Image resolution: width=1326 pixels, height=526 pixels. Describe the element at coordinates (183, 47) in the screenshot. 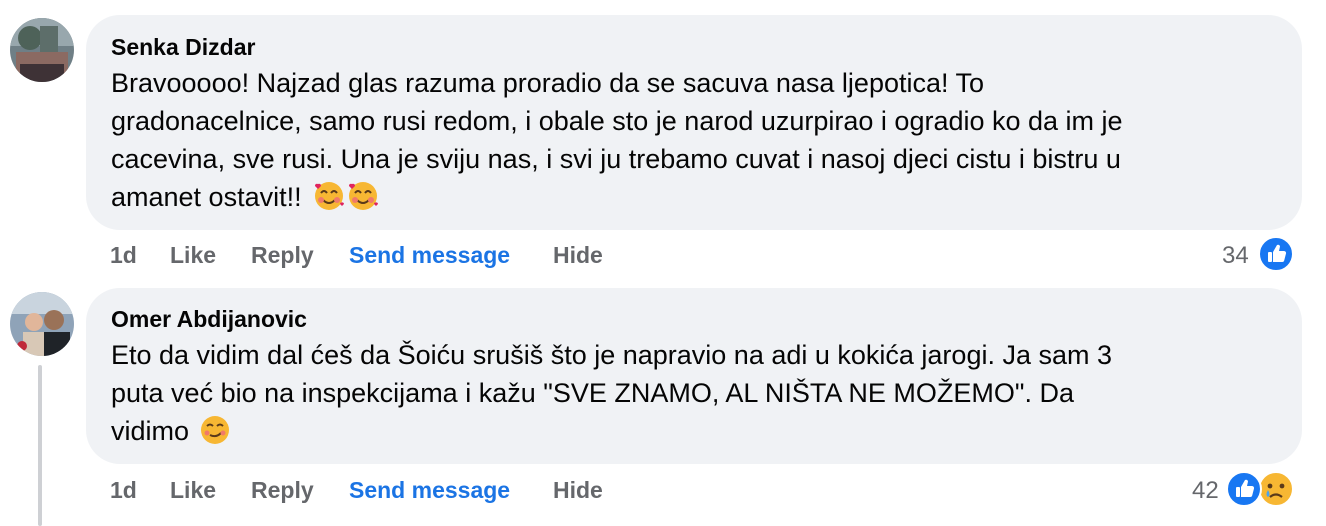

I see `comment-author: Senka Dizdar` at that location.